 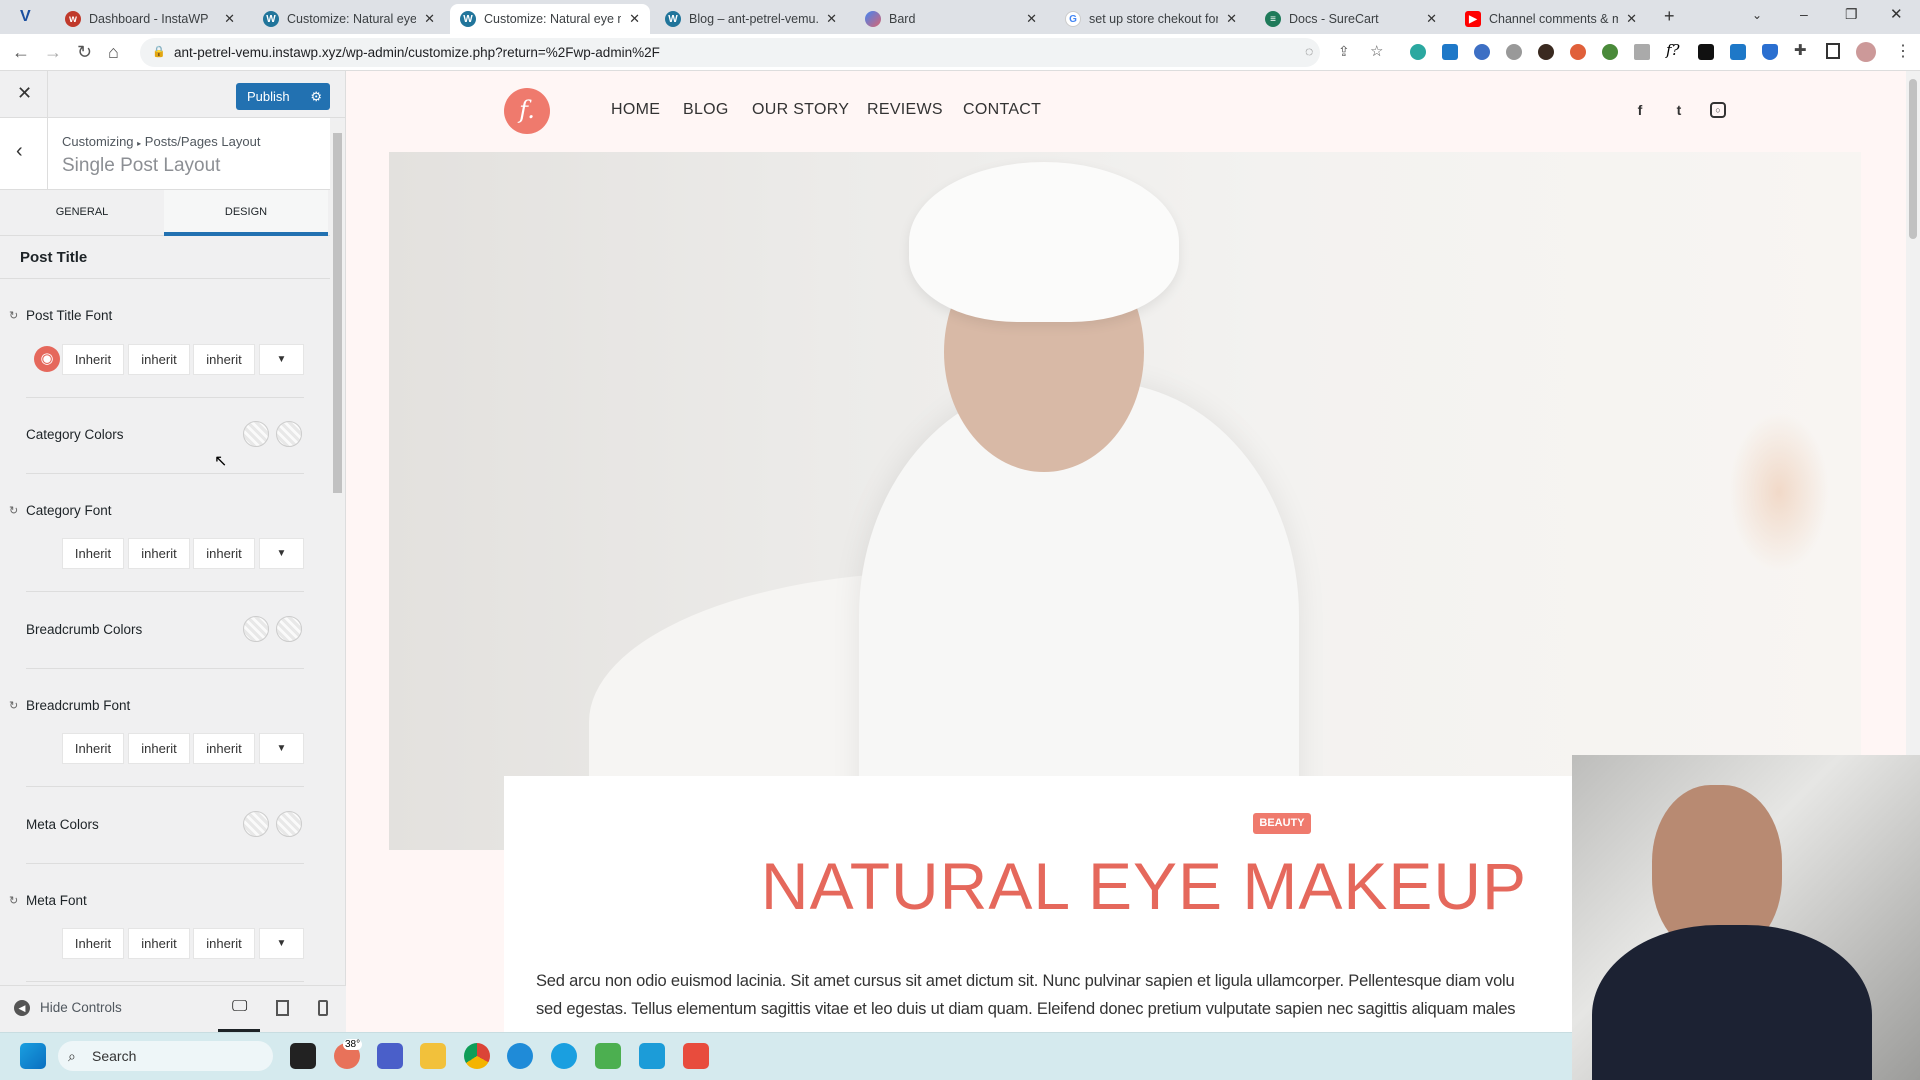 I want to click on windows-start-icon, so click(x=33, y=1056).